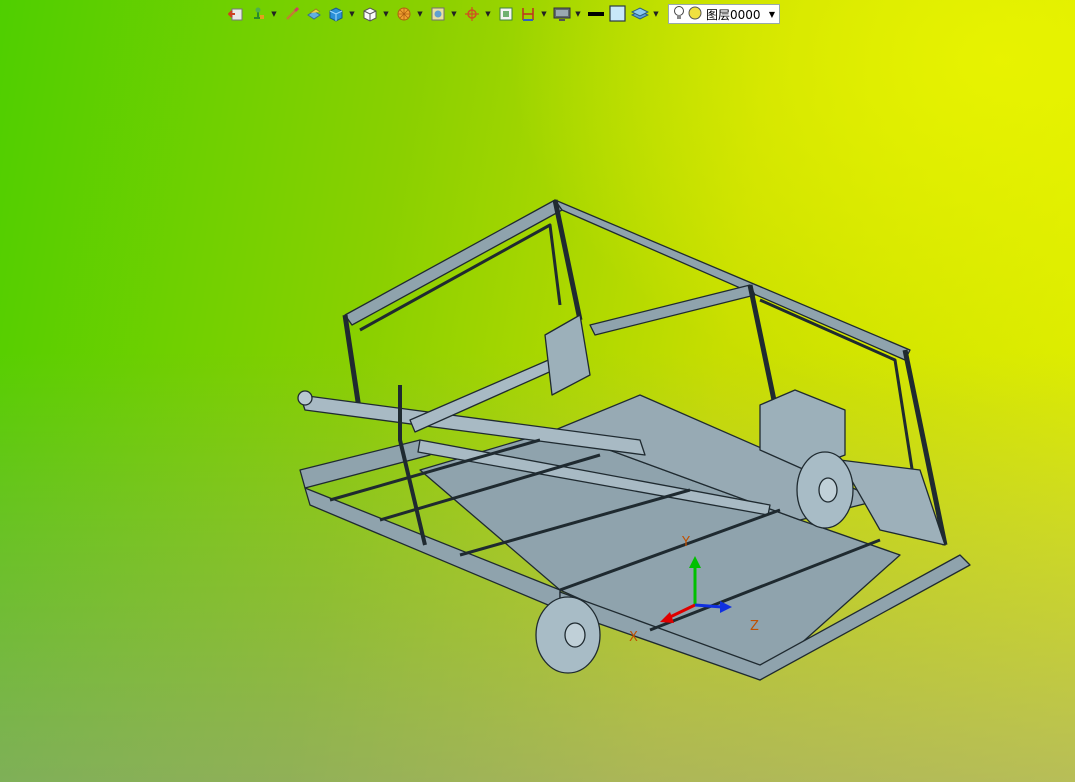  What do you see at coordinates (754, 626) in the screenshot?
I see `triad-z-label: Z` at bounding box center [754, 626].